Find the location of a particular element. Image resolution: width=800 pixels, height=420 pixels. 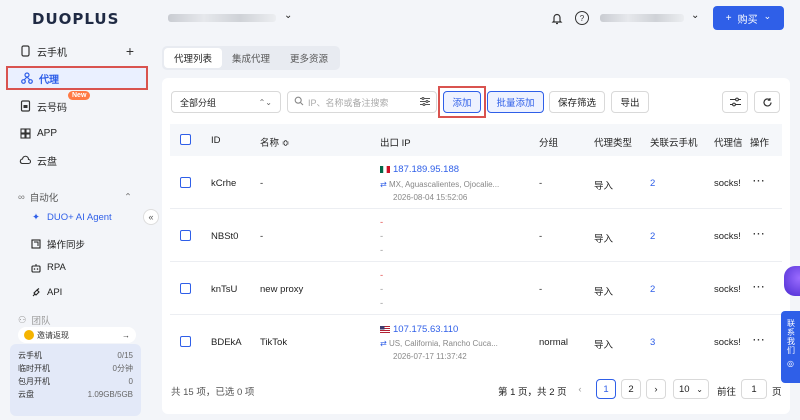

column-settings-button is located at coordinates (735, 102).